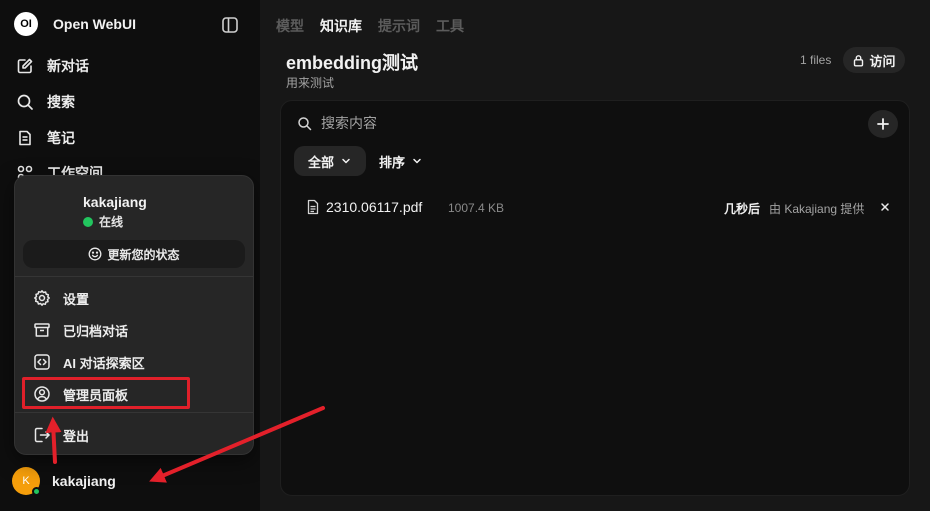 The width and height of the screenshot is (930, 511). What do you see at coordinates (61, 435) in the screenshot?
I see `menu-item-logout: 登出` at bounding box center [61, 435].